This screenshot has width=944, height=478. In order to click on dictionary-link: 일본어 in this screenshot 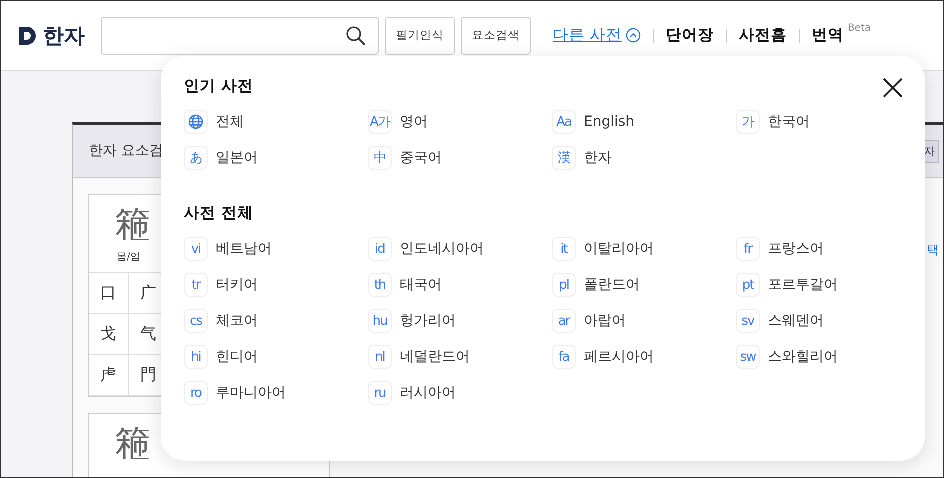, I will do `click(237, 158)`.